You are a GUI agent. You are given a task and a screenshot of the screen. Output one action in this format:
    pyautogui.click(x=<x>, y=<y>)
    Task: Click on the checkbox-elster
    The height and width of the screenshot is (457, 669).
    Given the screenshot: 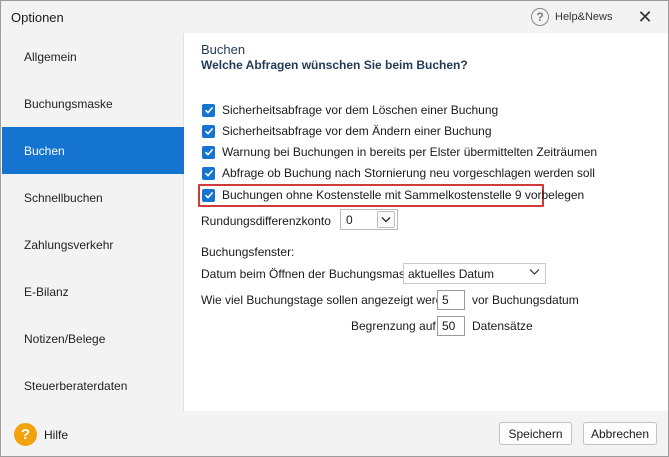 What is the action you would take?
    pyautogui.click(x=208, y=152)
    